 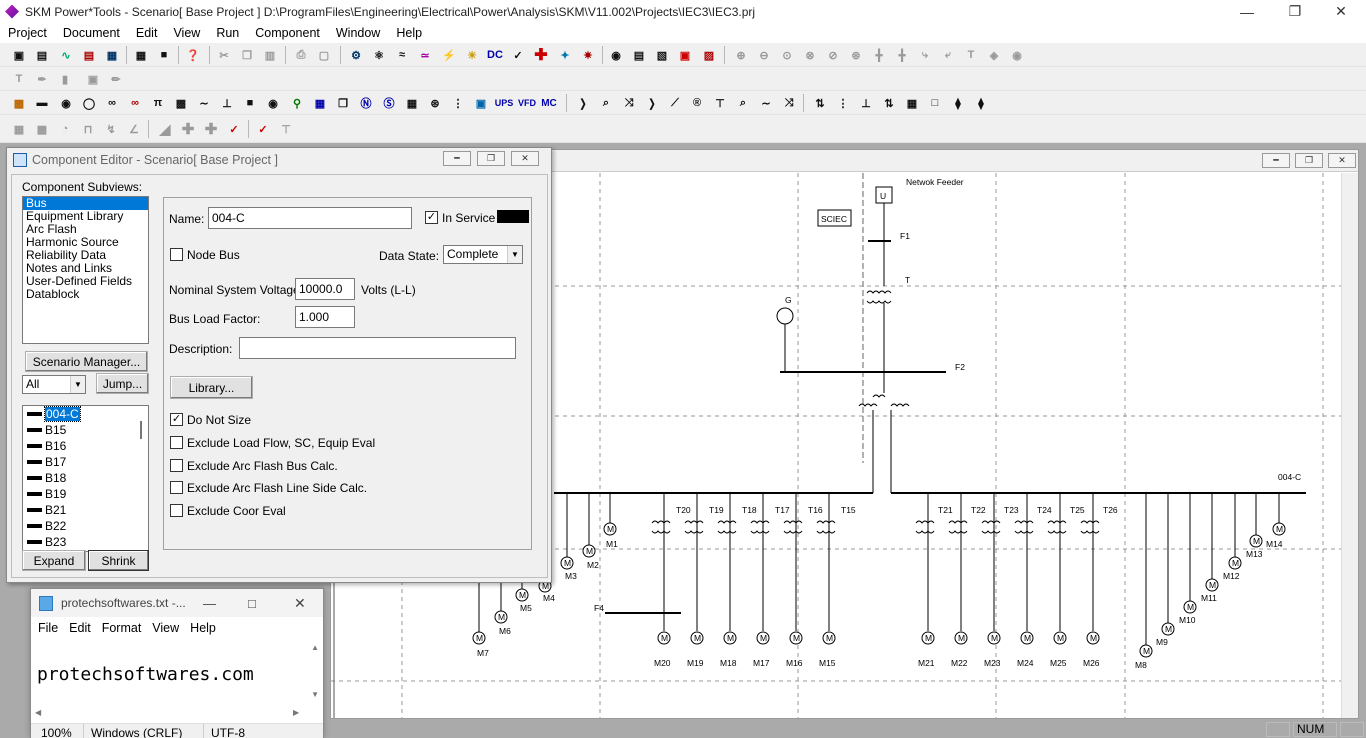 What do you see at coordinates (65, 129) in the screenshot?
I see `clock-icon: ◔` at bounding box center [65, 129].